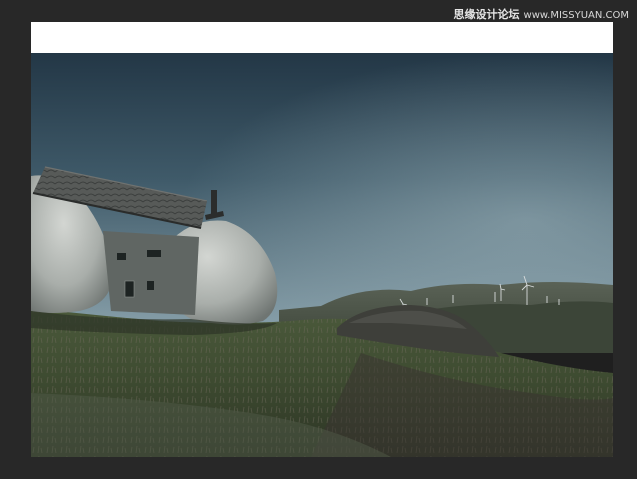  I want to click on white-top-band, so click(322, 37).